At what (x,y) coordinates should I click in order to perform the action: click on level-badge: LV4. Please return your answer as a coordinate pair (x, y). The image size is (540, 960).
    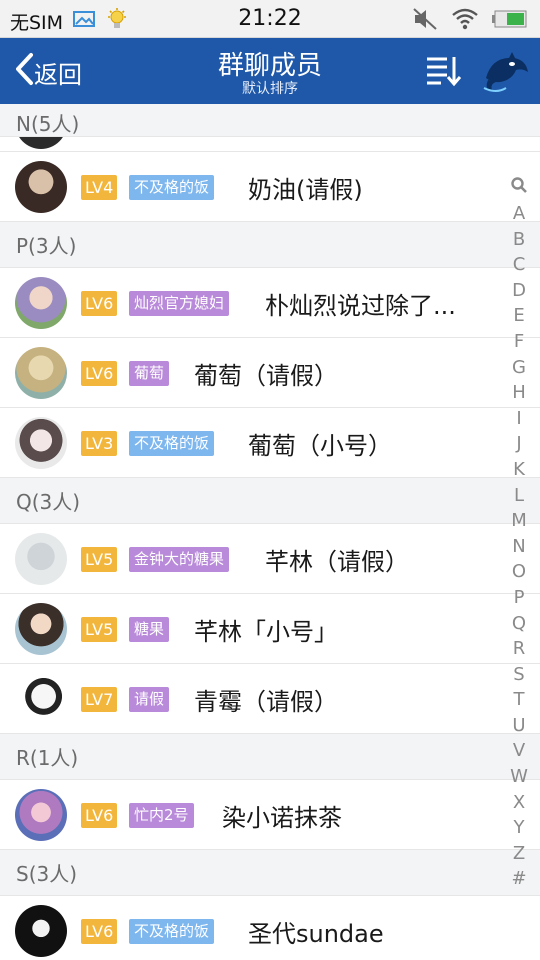
    Looking at the image, I should click on (99, 187).